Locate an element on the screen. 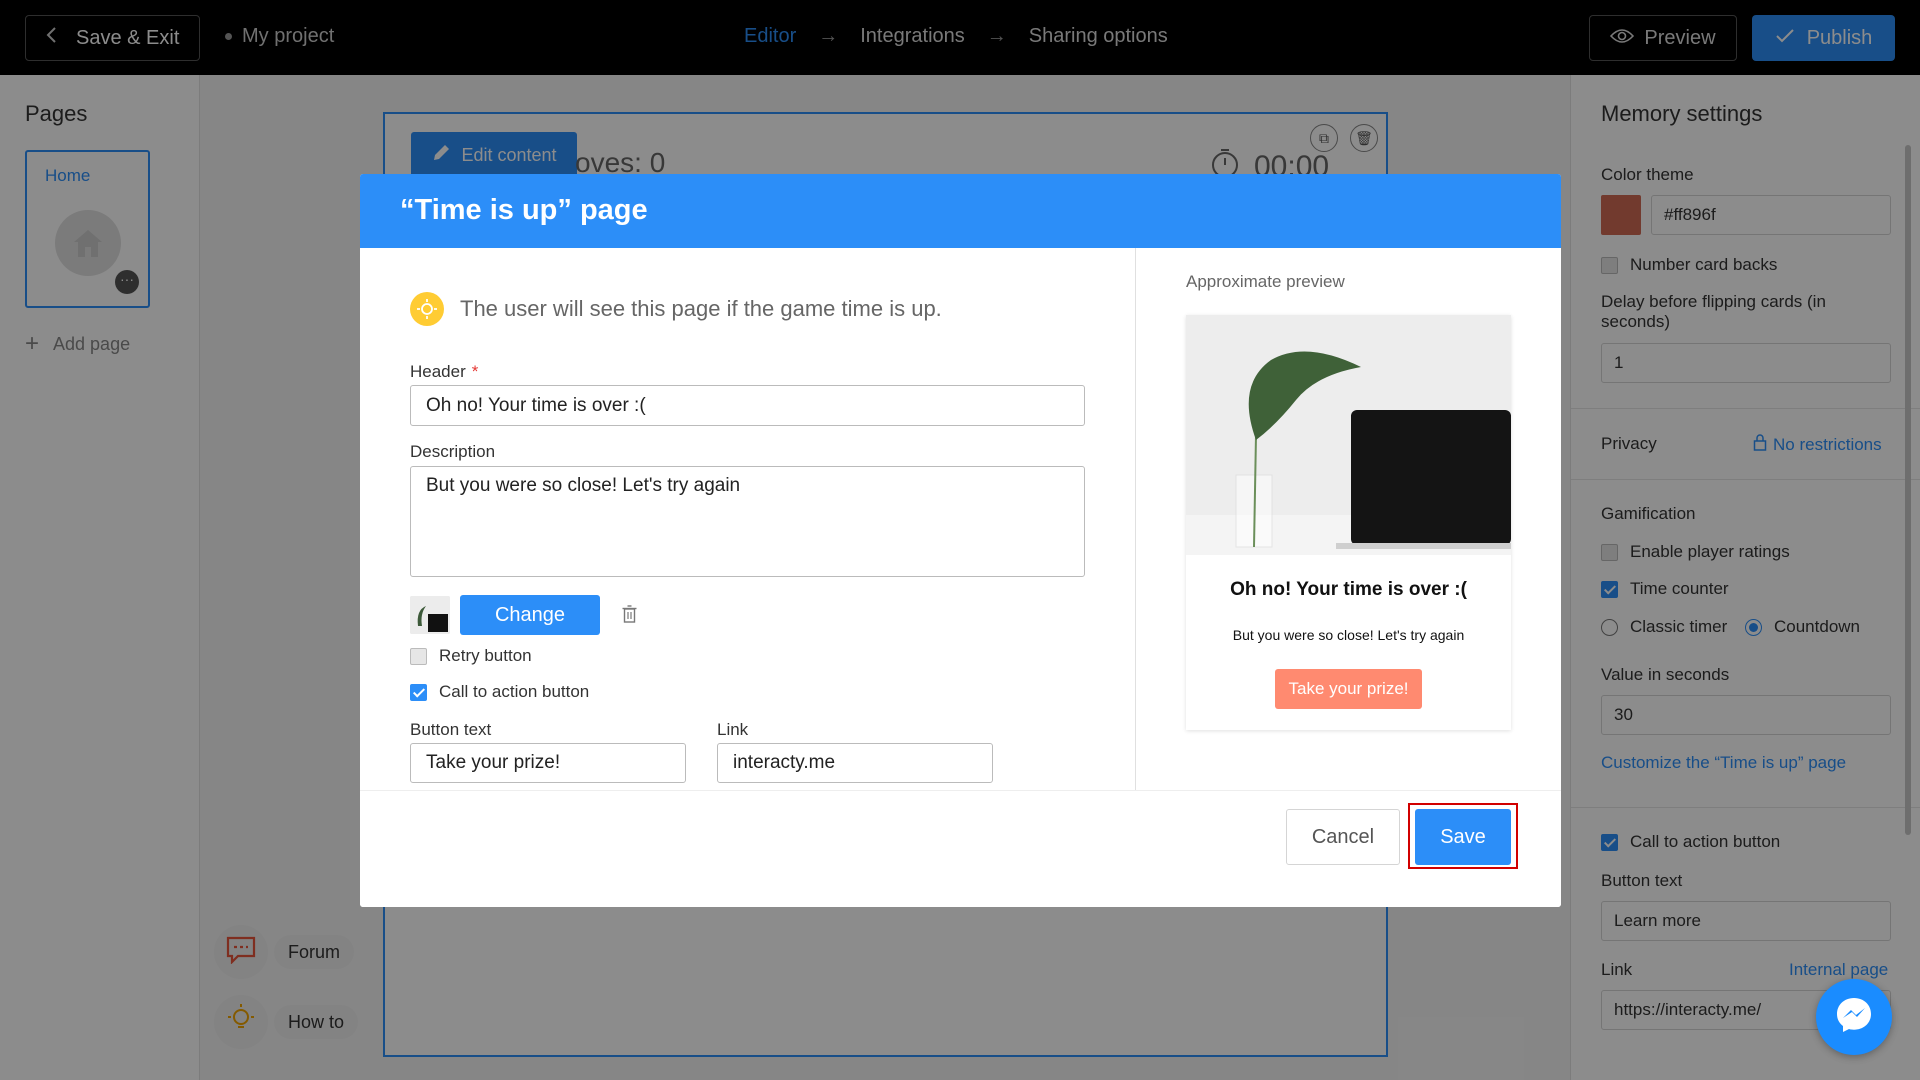 The height and width of the screenshot is (1080, 1920). header-label: Header * is located at coordinates (444, 372).